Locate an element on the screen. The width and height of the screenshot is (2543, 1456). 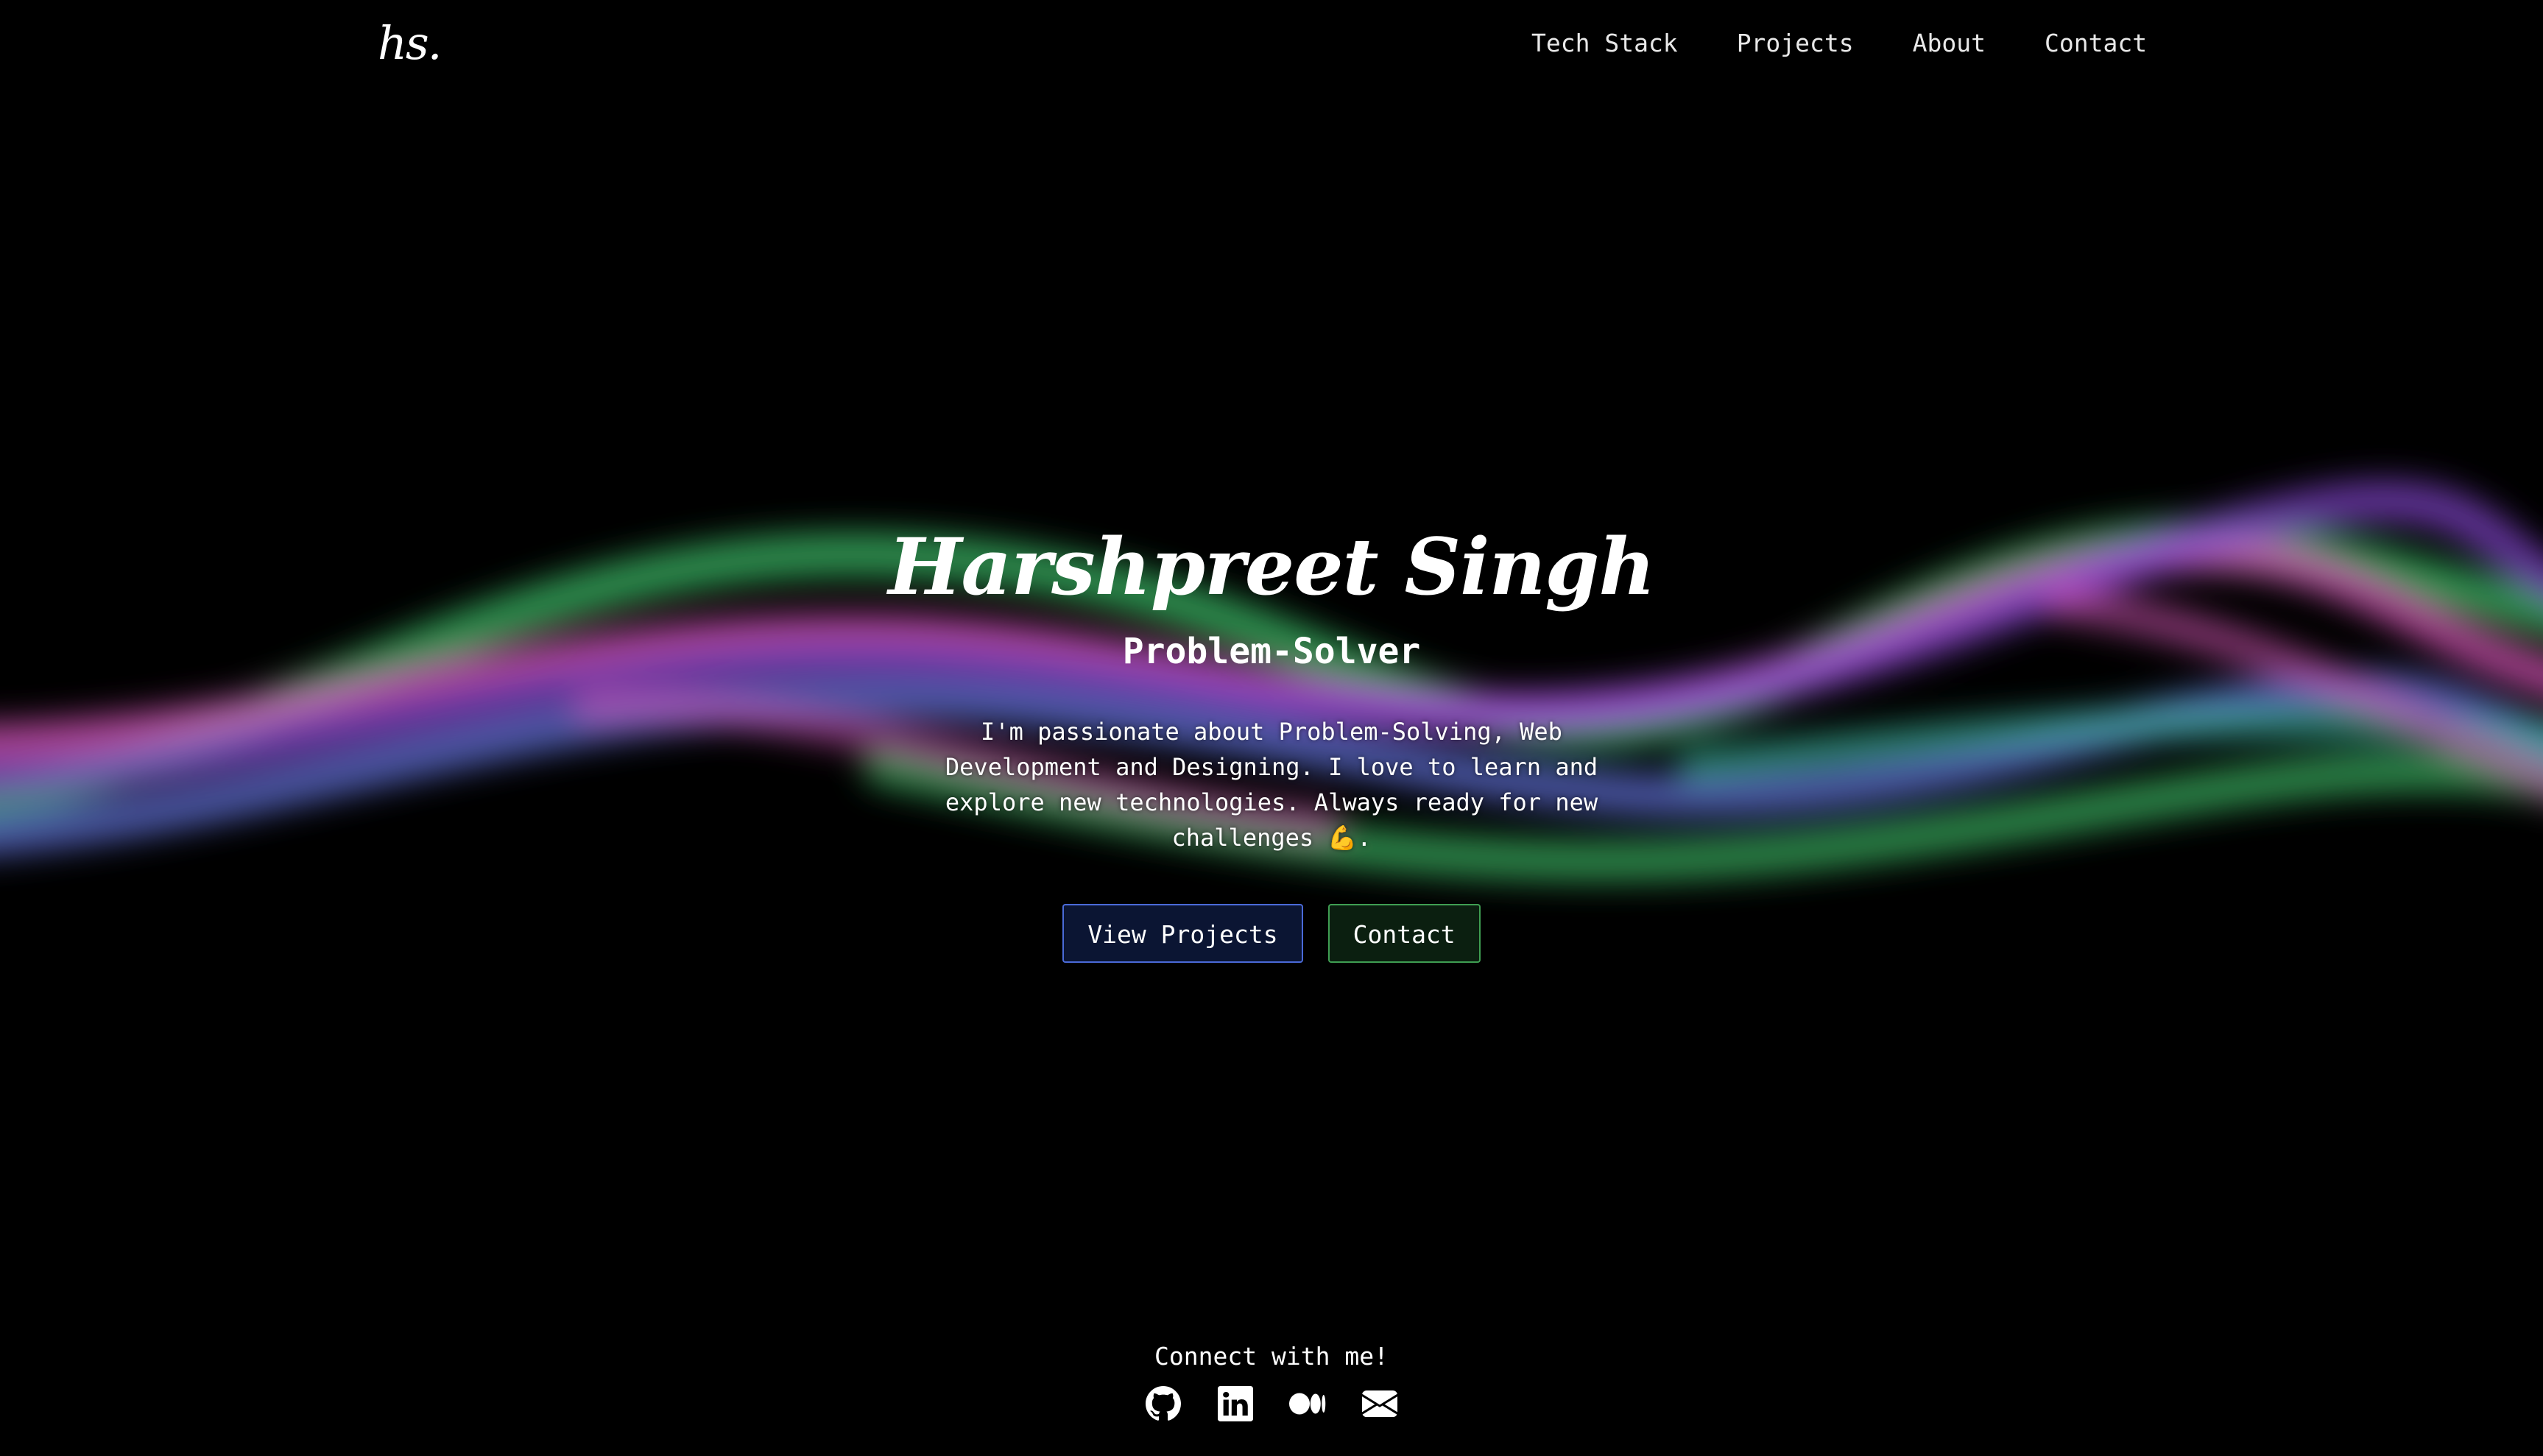
nav-link-contact: Contact is located at coordinates (2096, 43).